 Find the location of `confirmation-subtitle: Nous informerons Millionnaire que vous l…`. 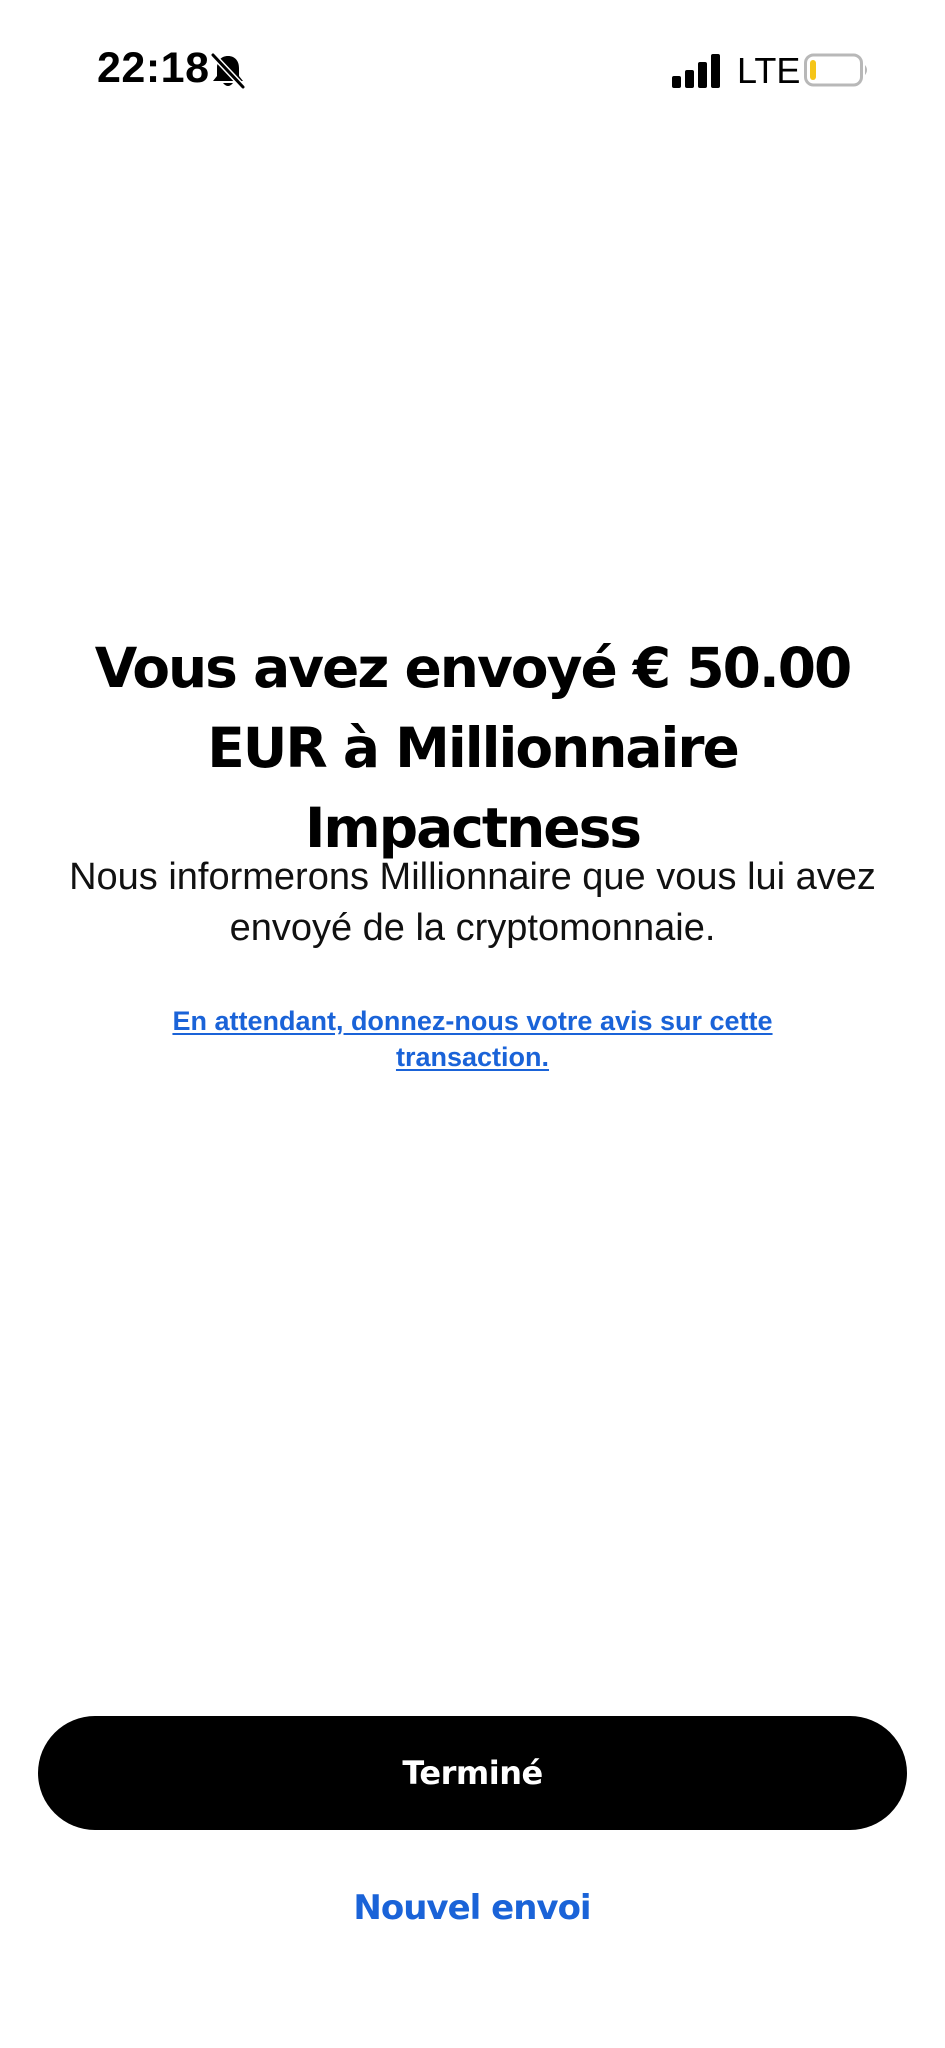

confirmation-subtitle: Nous informerons Millionnaire que vous l… is located at coordinates (472, 902).